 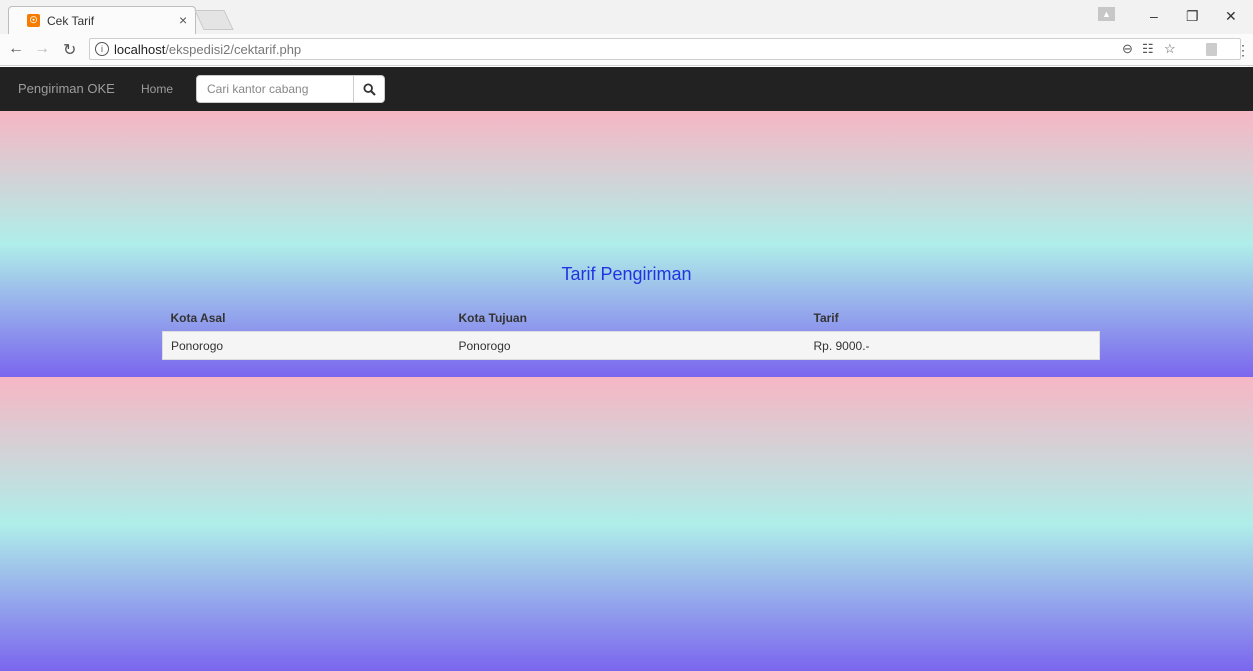 I want to click on column-header-tarif: Tarif, so click(x=826, y=318).